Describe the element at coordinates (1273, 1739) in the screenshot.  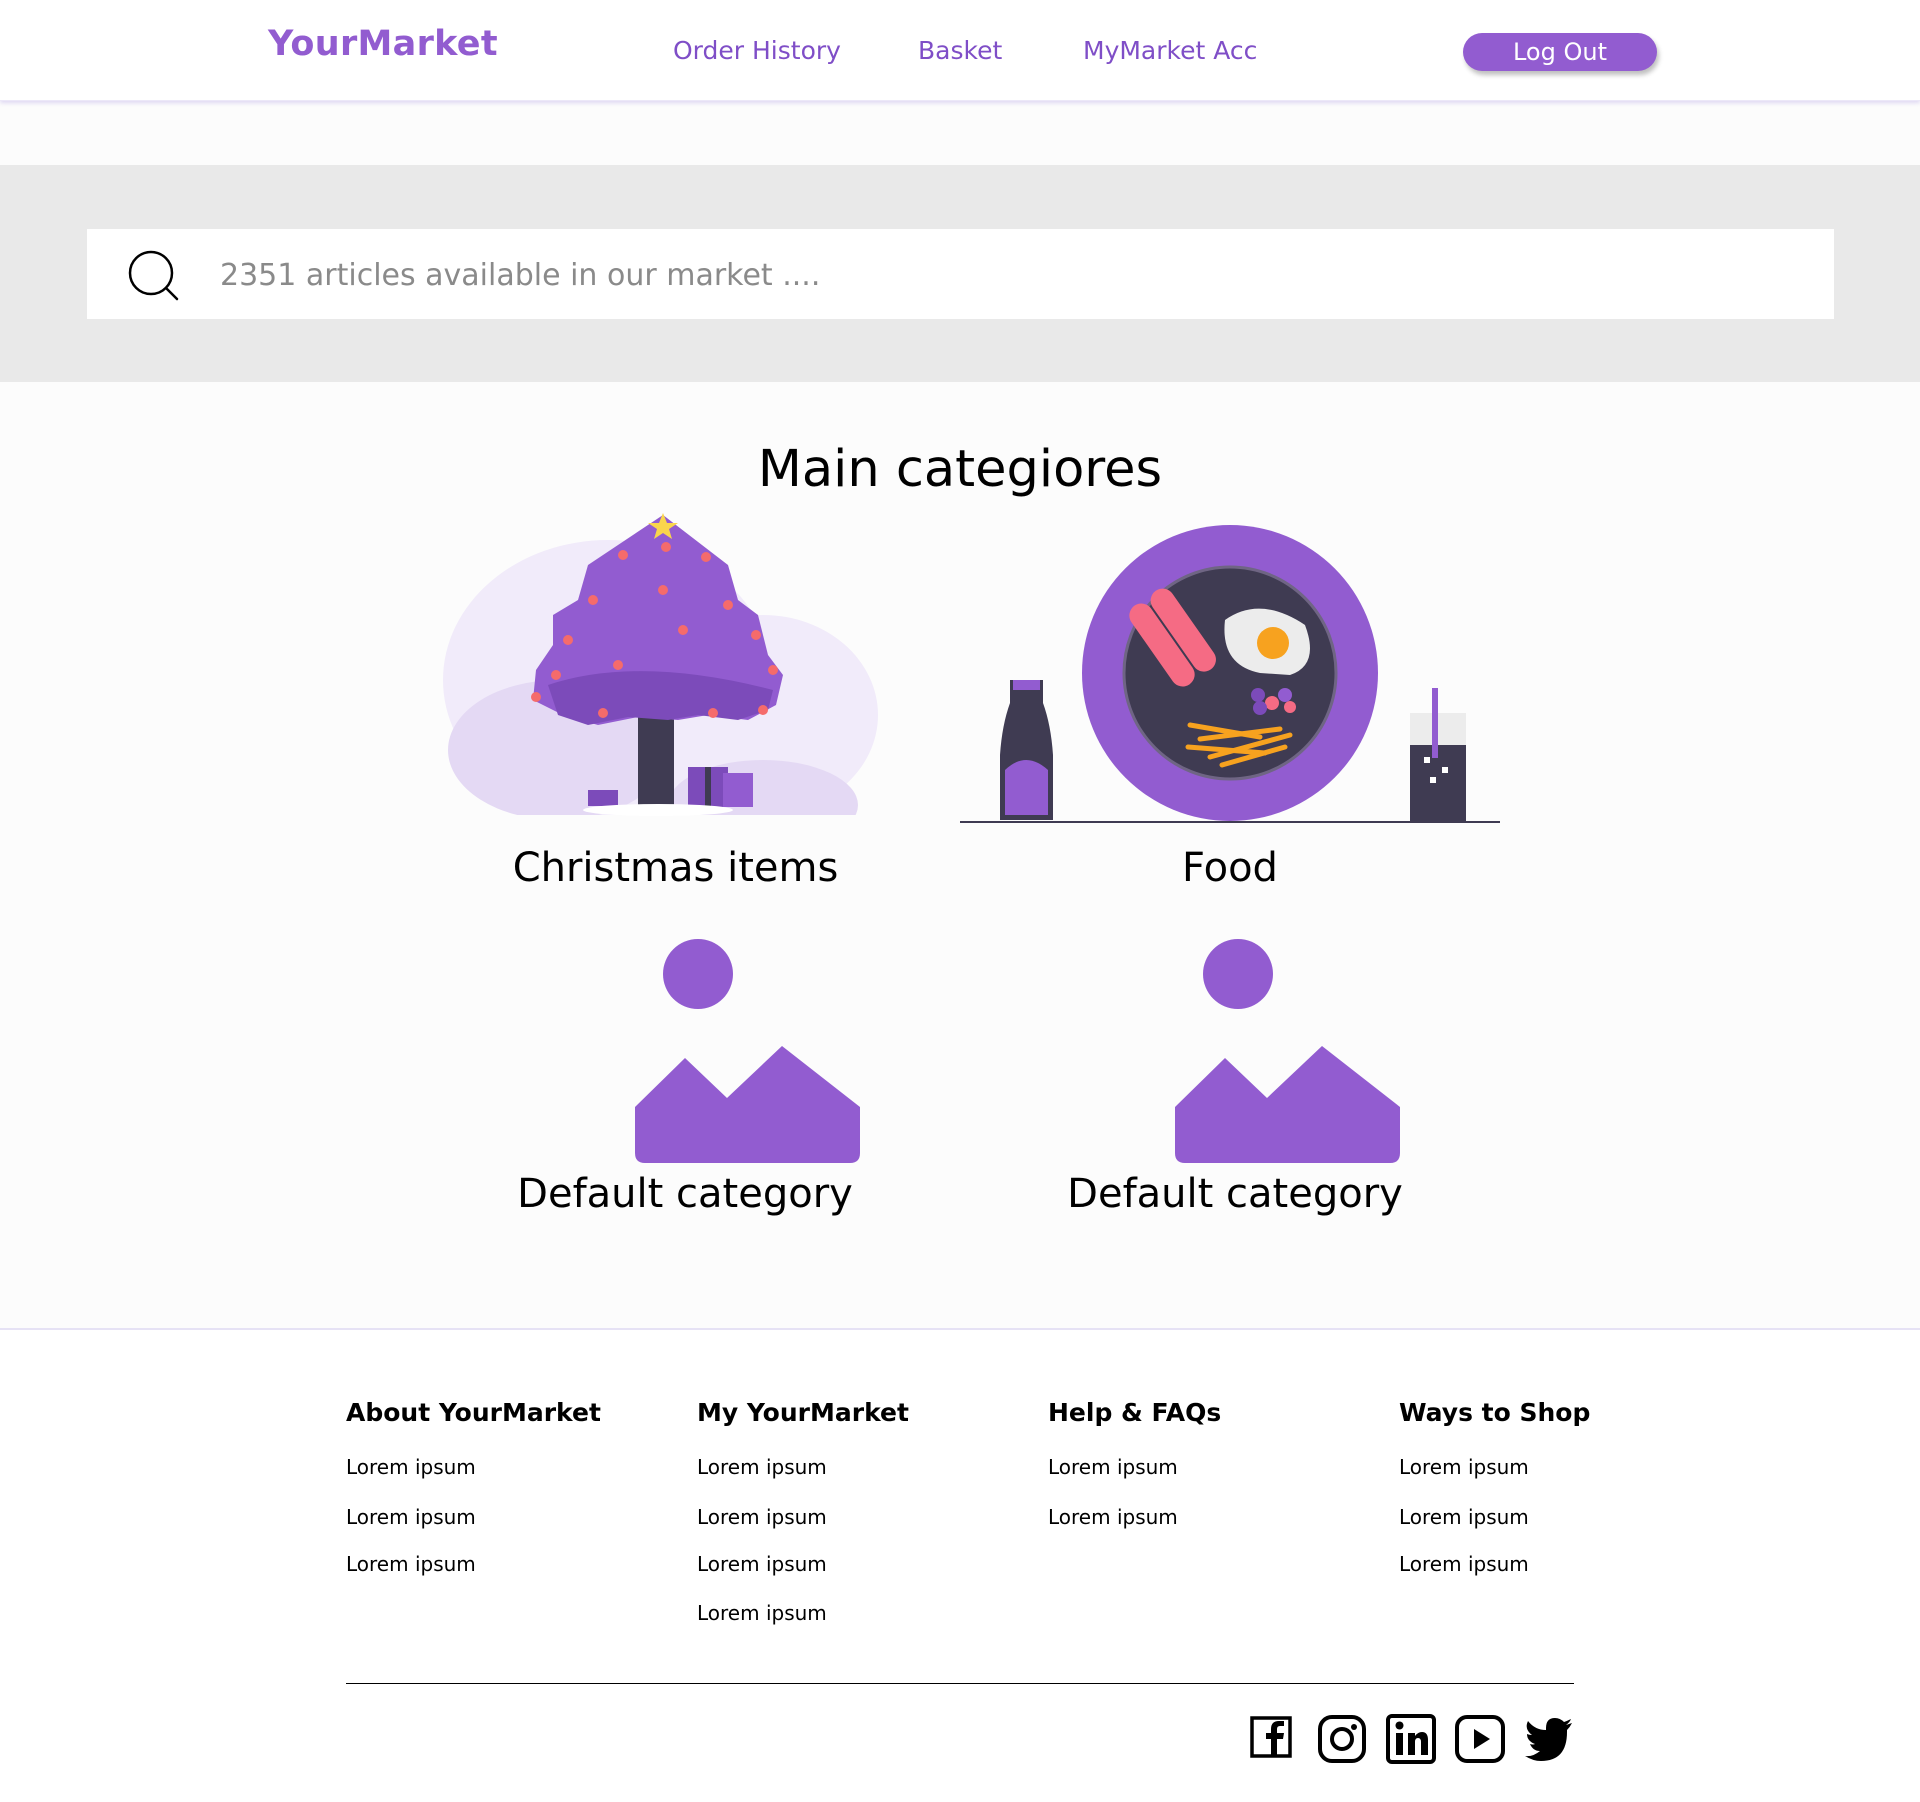
I see `facebook-icon` at that location.